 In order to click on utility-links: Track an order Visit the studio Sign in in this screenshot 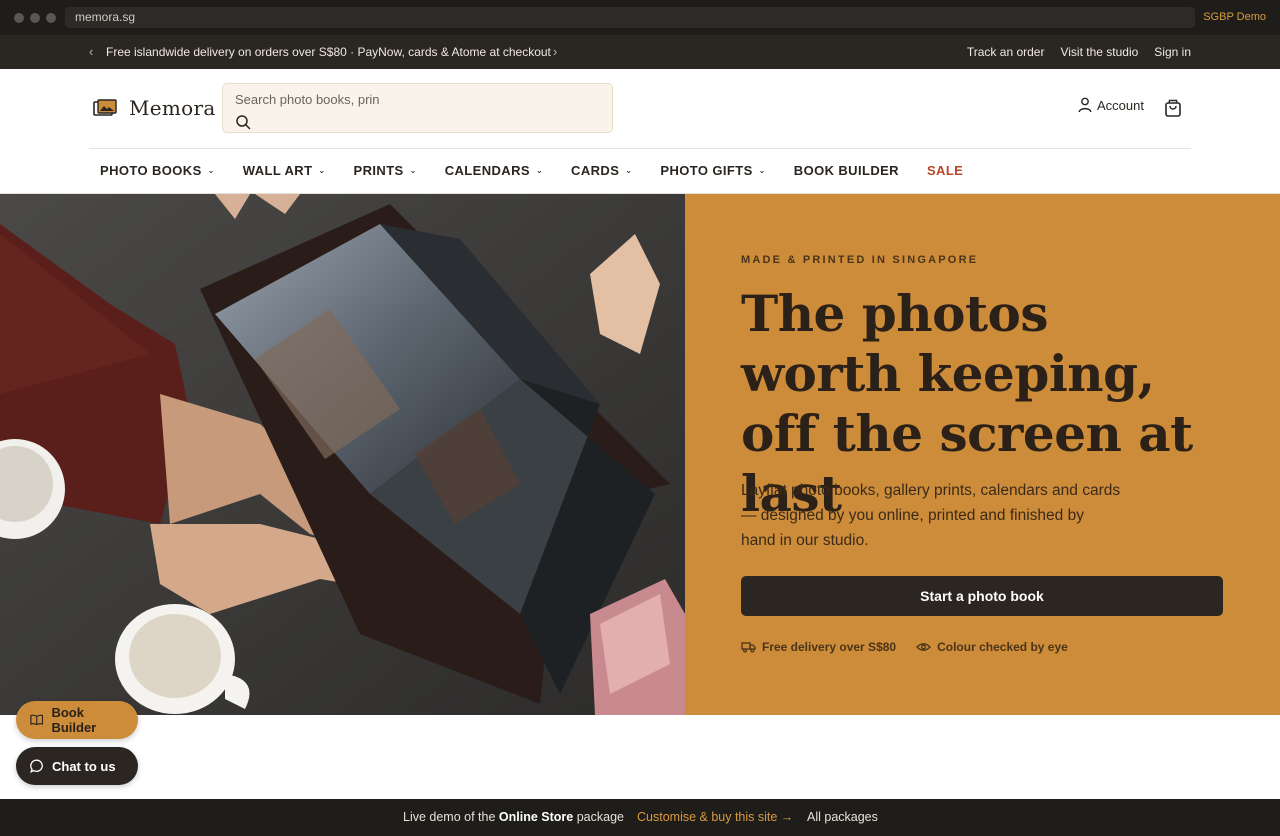, I will do `click(1079, 52)`.